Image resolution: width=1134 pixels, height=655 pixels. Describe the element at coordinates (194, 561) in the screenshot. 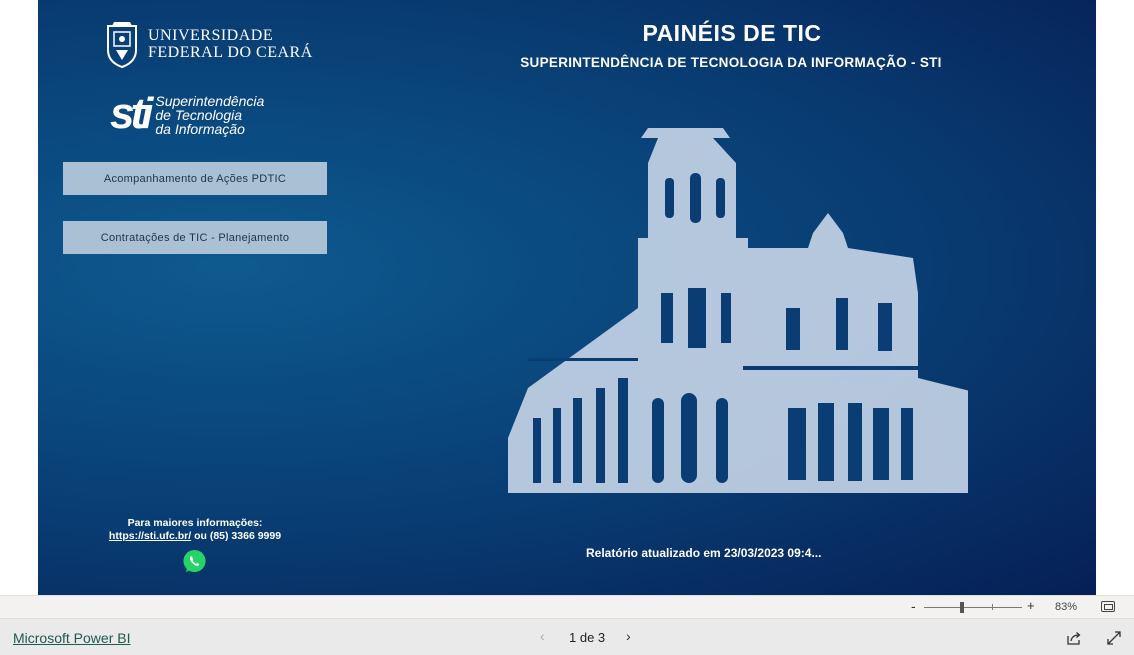

I see `whatsapp-icon` at that location.